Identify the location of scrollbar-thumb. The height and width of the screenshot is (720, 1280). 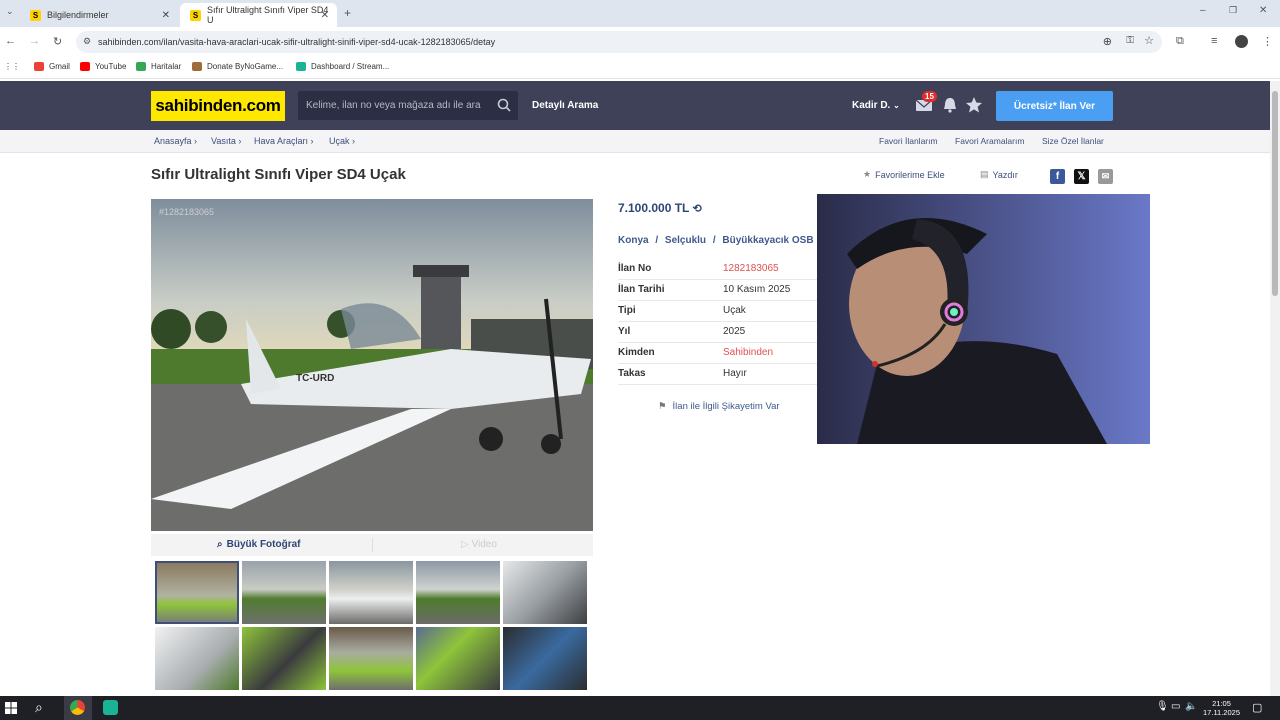
(1275, 193).